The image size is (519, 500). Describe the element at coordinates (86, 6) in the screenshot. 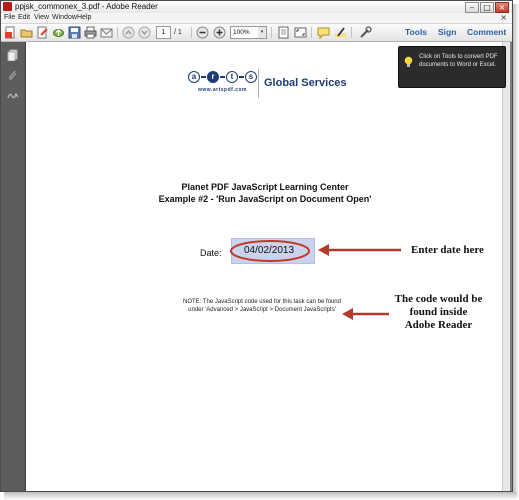

I see `window-title: ppjsk_commonex_3.pdf - Adobe Reader` at that location.